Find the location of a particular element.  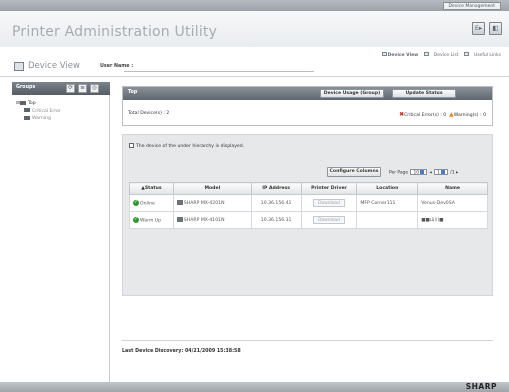

groups-label: Groups is located at coordinates (26, 87).